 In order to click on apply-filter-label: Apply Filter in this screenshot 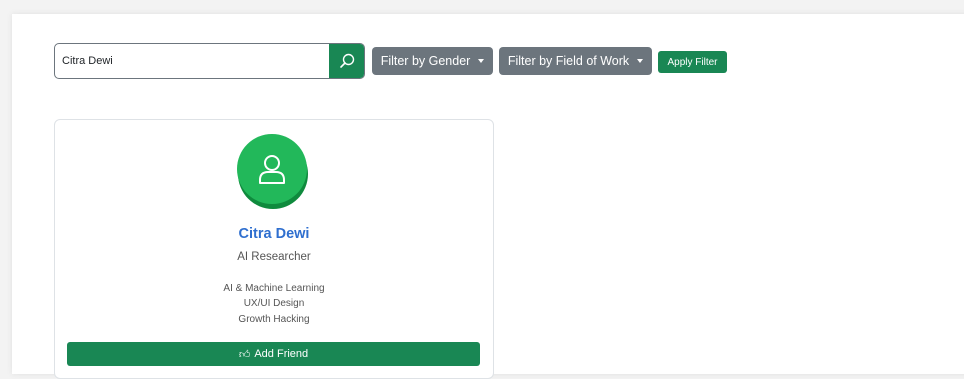, I will do `click(692, 62)`.